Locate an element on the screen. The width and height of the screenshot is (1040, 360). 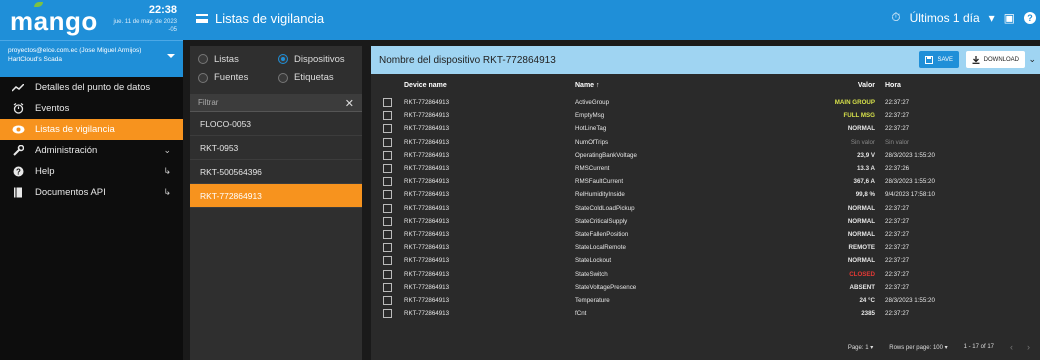
list-item: RKT-772864913 is located at coordinates (276, 196).